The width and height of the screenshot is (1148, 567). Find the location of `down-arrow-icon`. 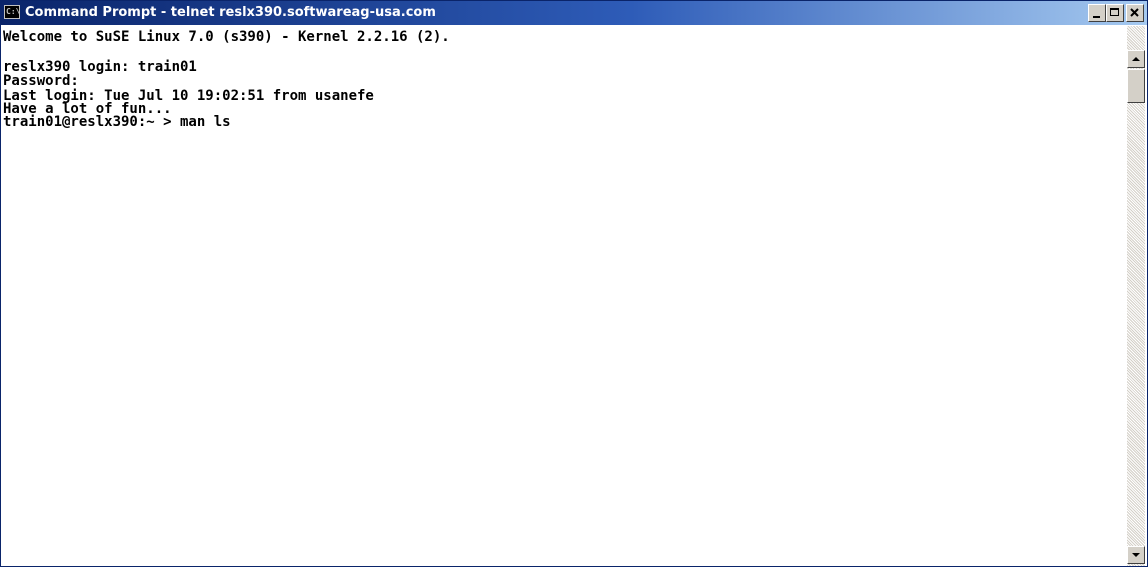

down-arrow-icon is located at coordinates (1136, 555).